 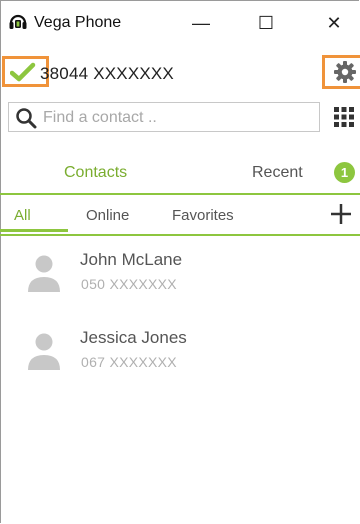 What do you see at coordinates (107, 215) in the screenshot?
I see `filter-online: Online` at bounding box center [107, 215].